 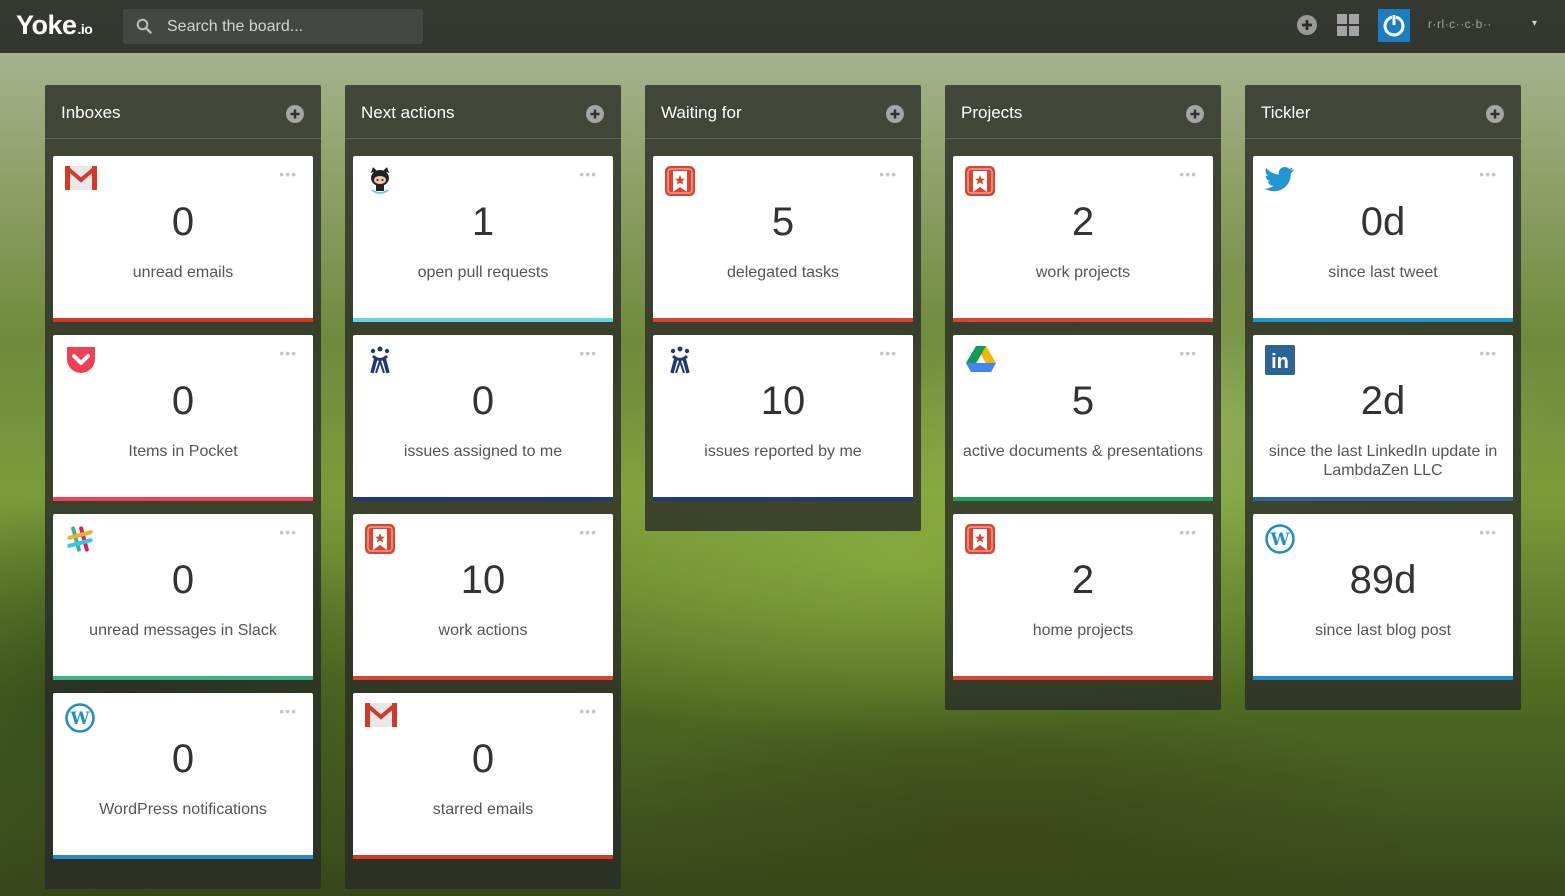 What do you see at coordinates (783, 112) in the screenshot?
I see `column-header: Waiting for` at bounding box center [783, 112].